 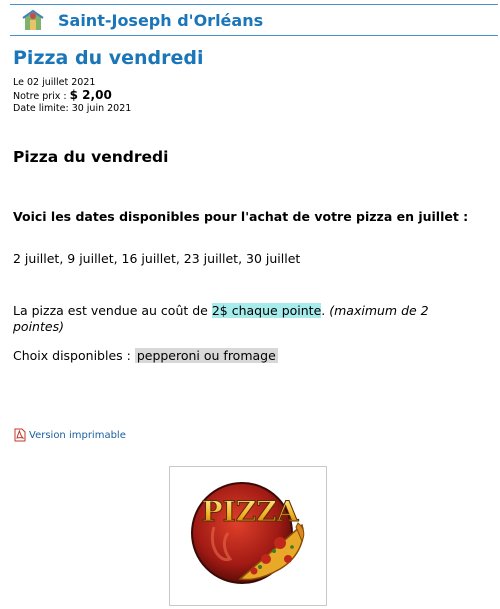 What do you see at coordinates (33, 20) in the screenshot?
I see `school-logo-icon` at bounding box center [33, 20].